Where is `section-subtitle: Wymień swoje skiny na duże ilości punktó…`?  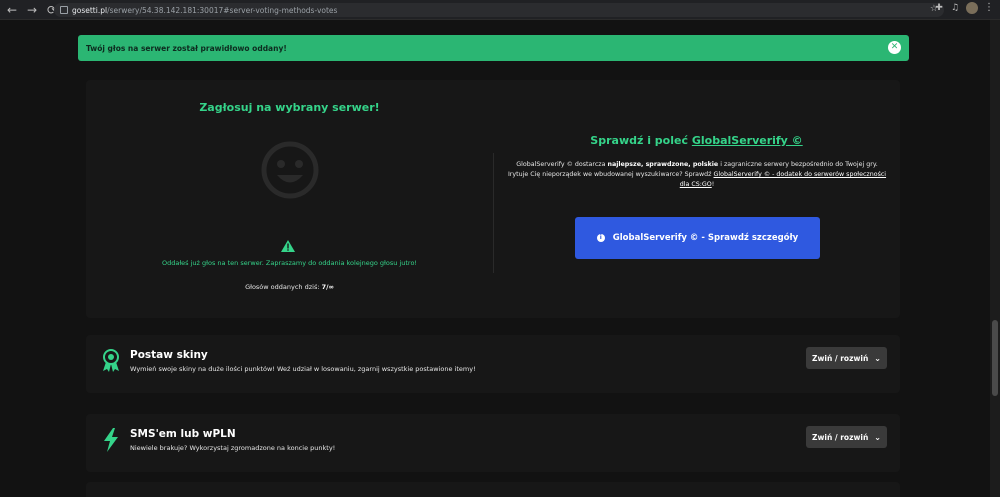 section-subtitle: Wymień swoje skiny na duże ilości punktó… is located at coordinates (303, 369).